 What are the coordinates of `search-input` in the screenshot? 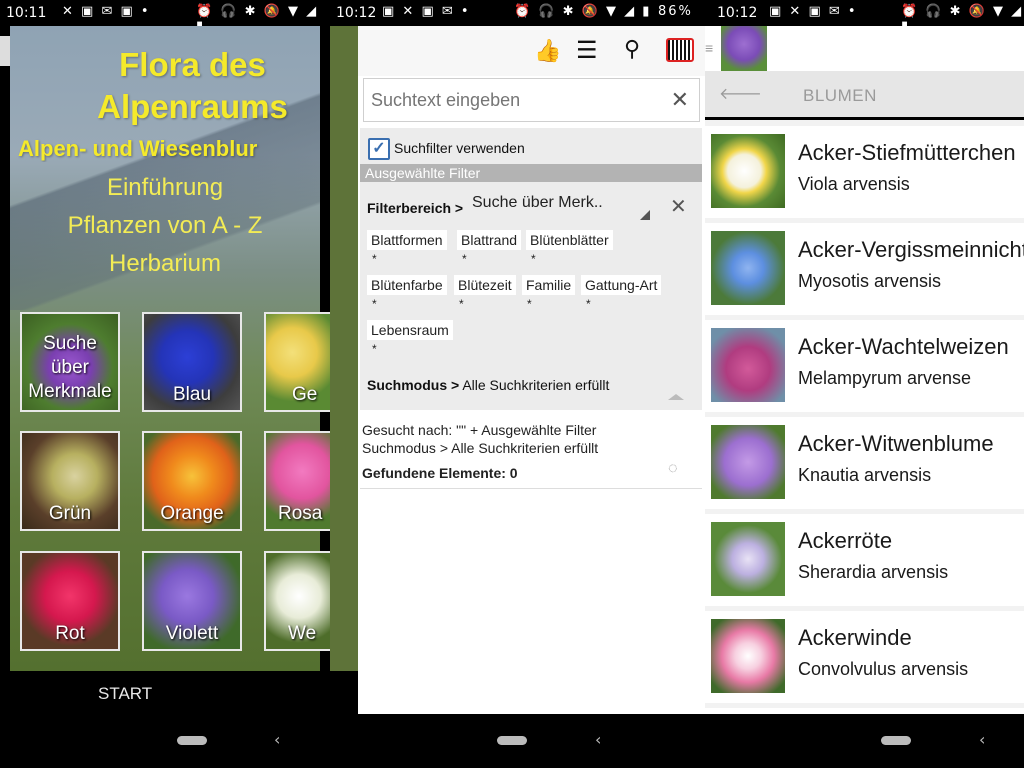 It's located at (516, 100).